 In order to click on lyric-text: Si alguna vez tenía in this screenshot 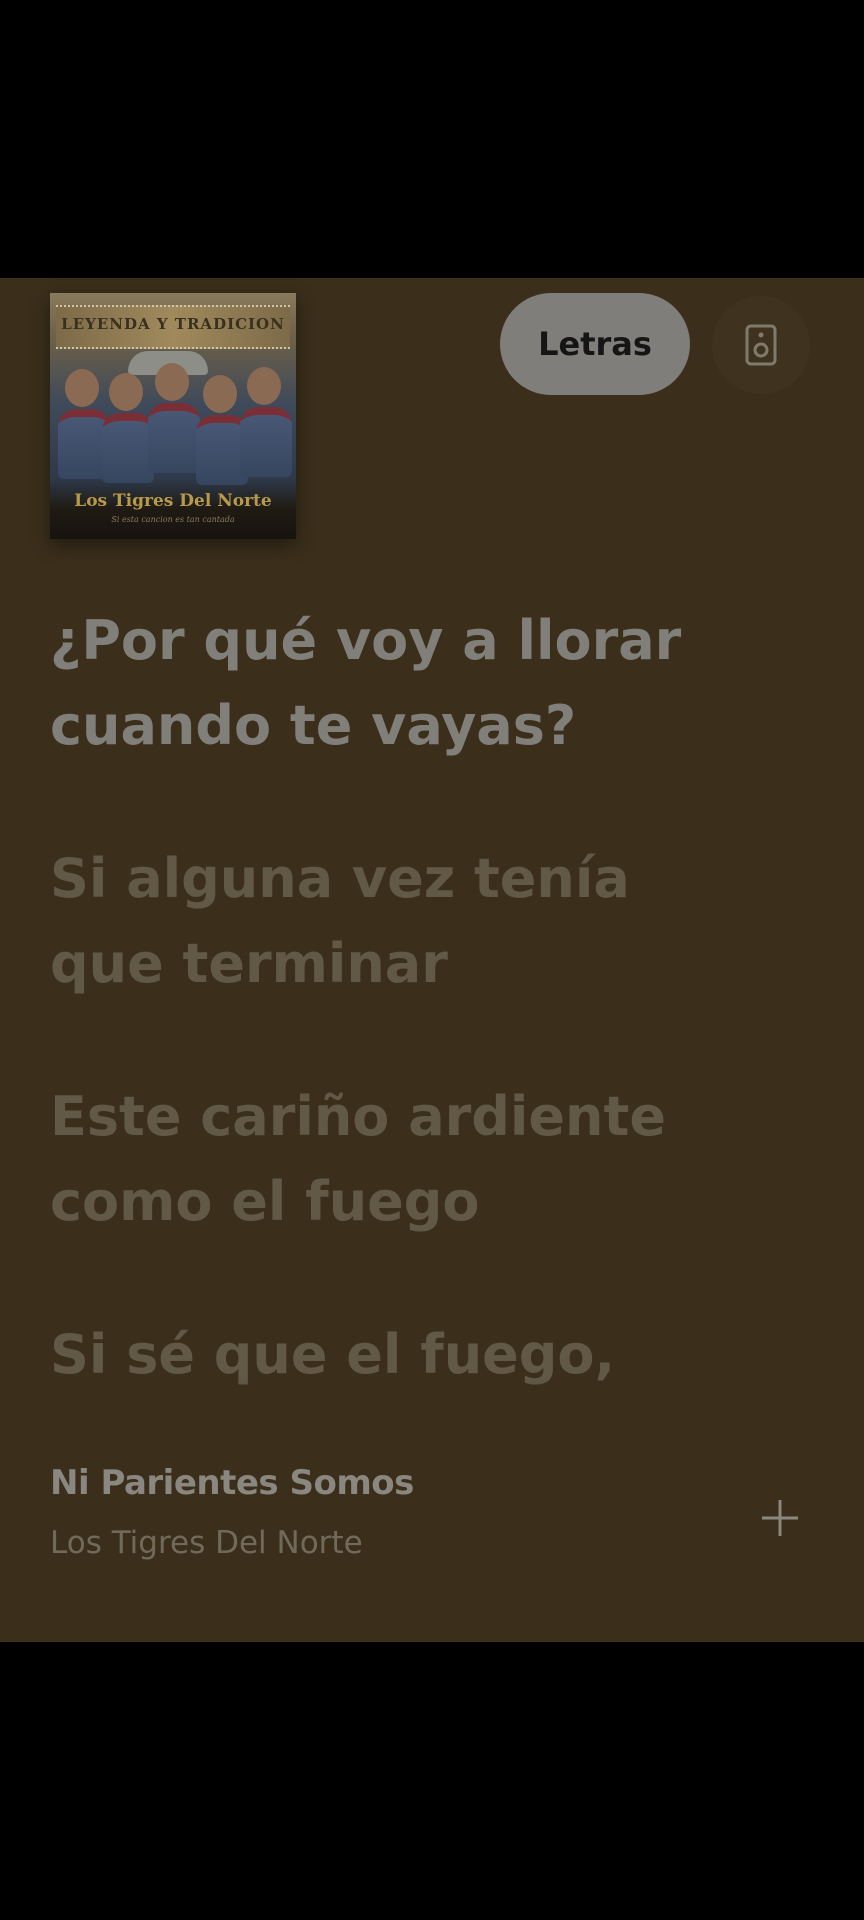, I will do `click(340, 878)`.